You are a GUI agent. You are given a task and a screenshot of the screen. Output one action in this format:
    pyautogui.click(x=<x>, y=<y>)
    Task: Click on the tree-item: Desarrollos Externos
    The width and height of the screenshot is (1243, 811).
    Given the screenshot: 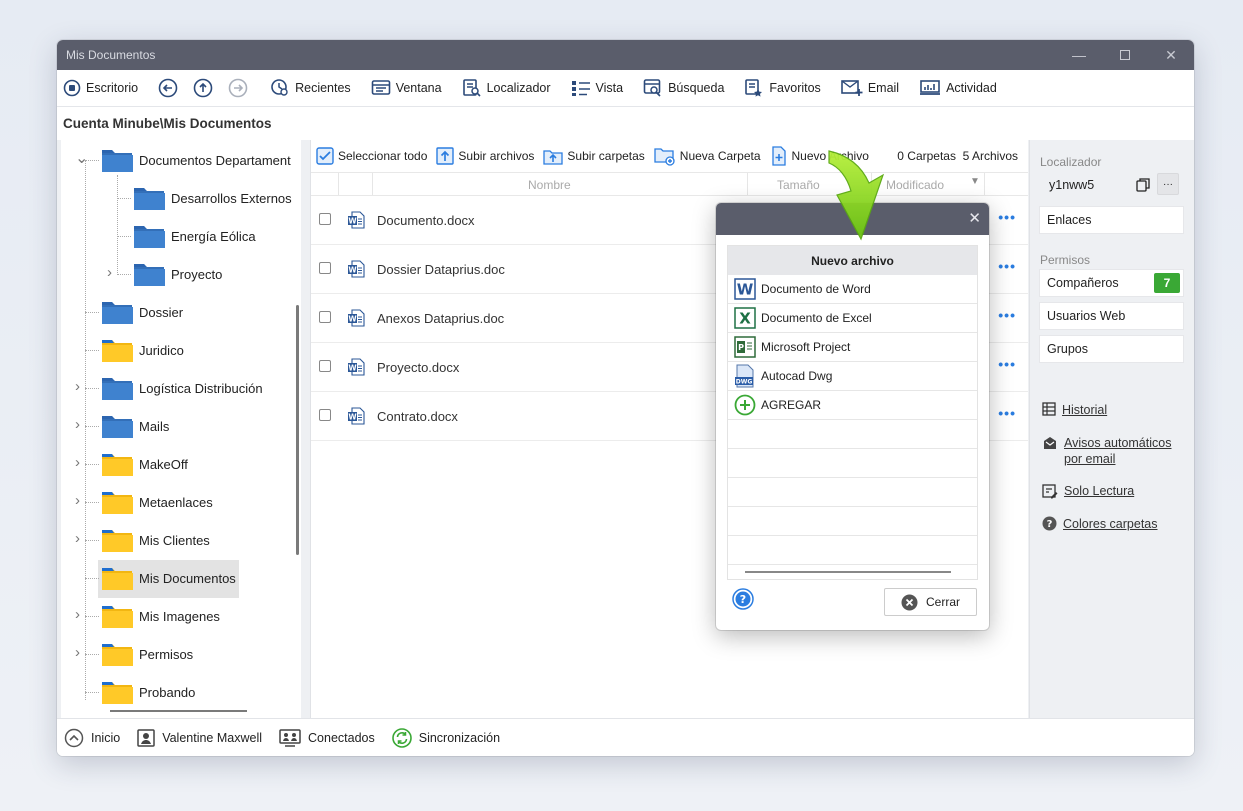 What is the action you would take?
    pyautogui.click(x=212, y=198)
    